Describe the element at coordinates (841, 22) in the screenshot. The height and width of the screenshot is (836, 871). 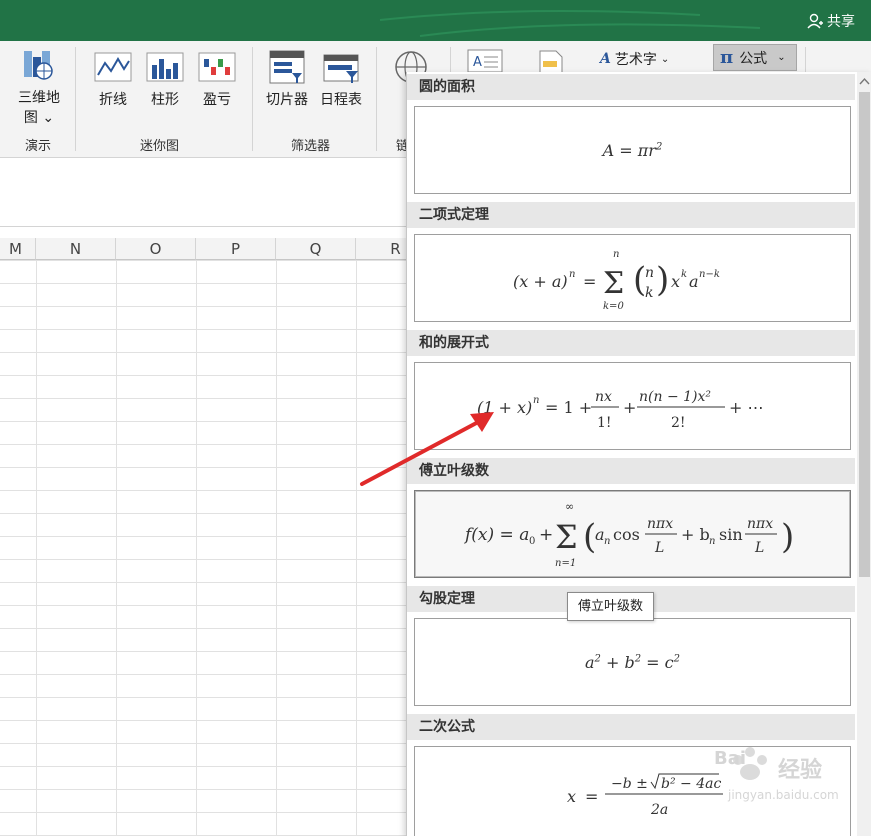
I see `share-label: 共享` at that location.